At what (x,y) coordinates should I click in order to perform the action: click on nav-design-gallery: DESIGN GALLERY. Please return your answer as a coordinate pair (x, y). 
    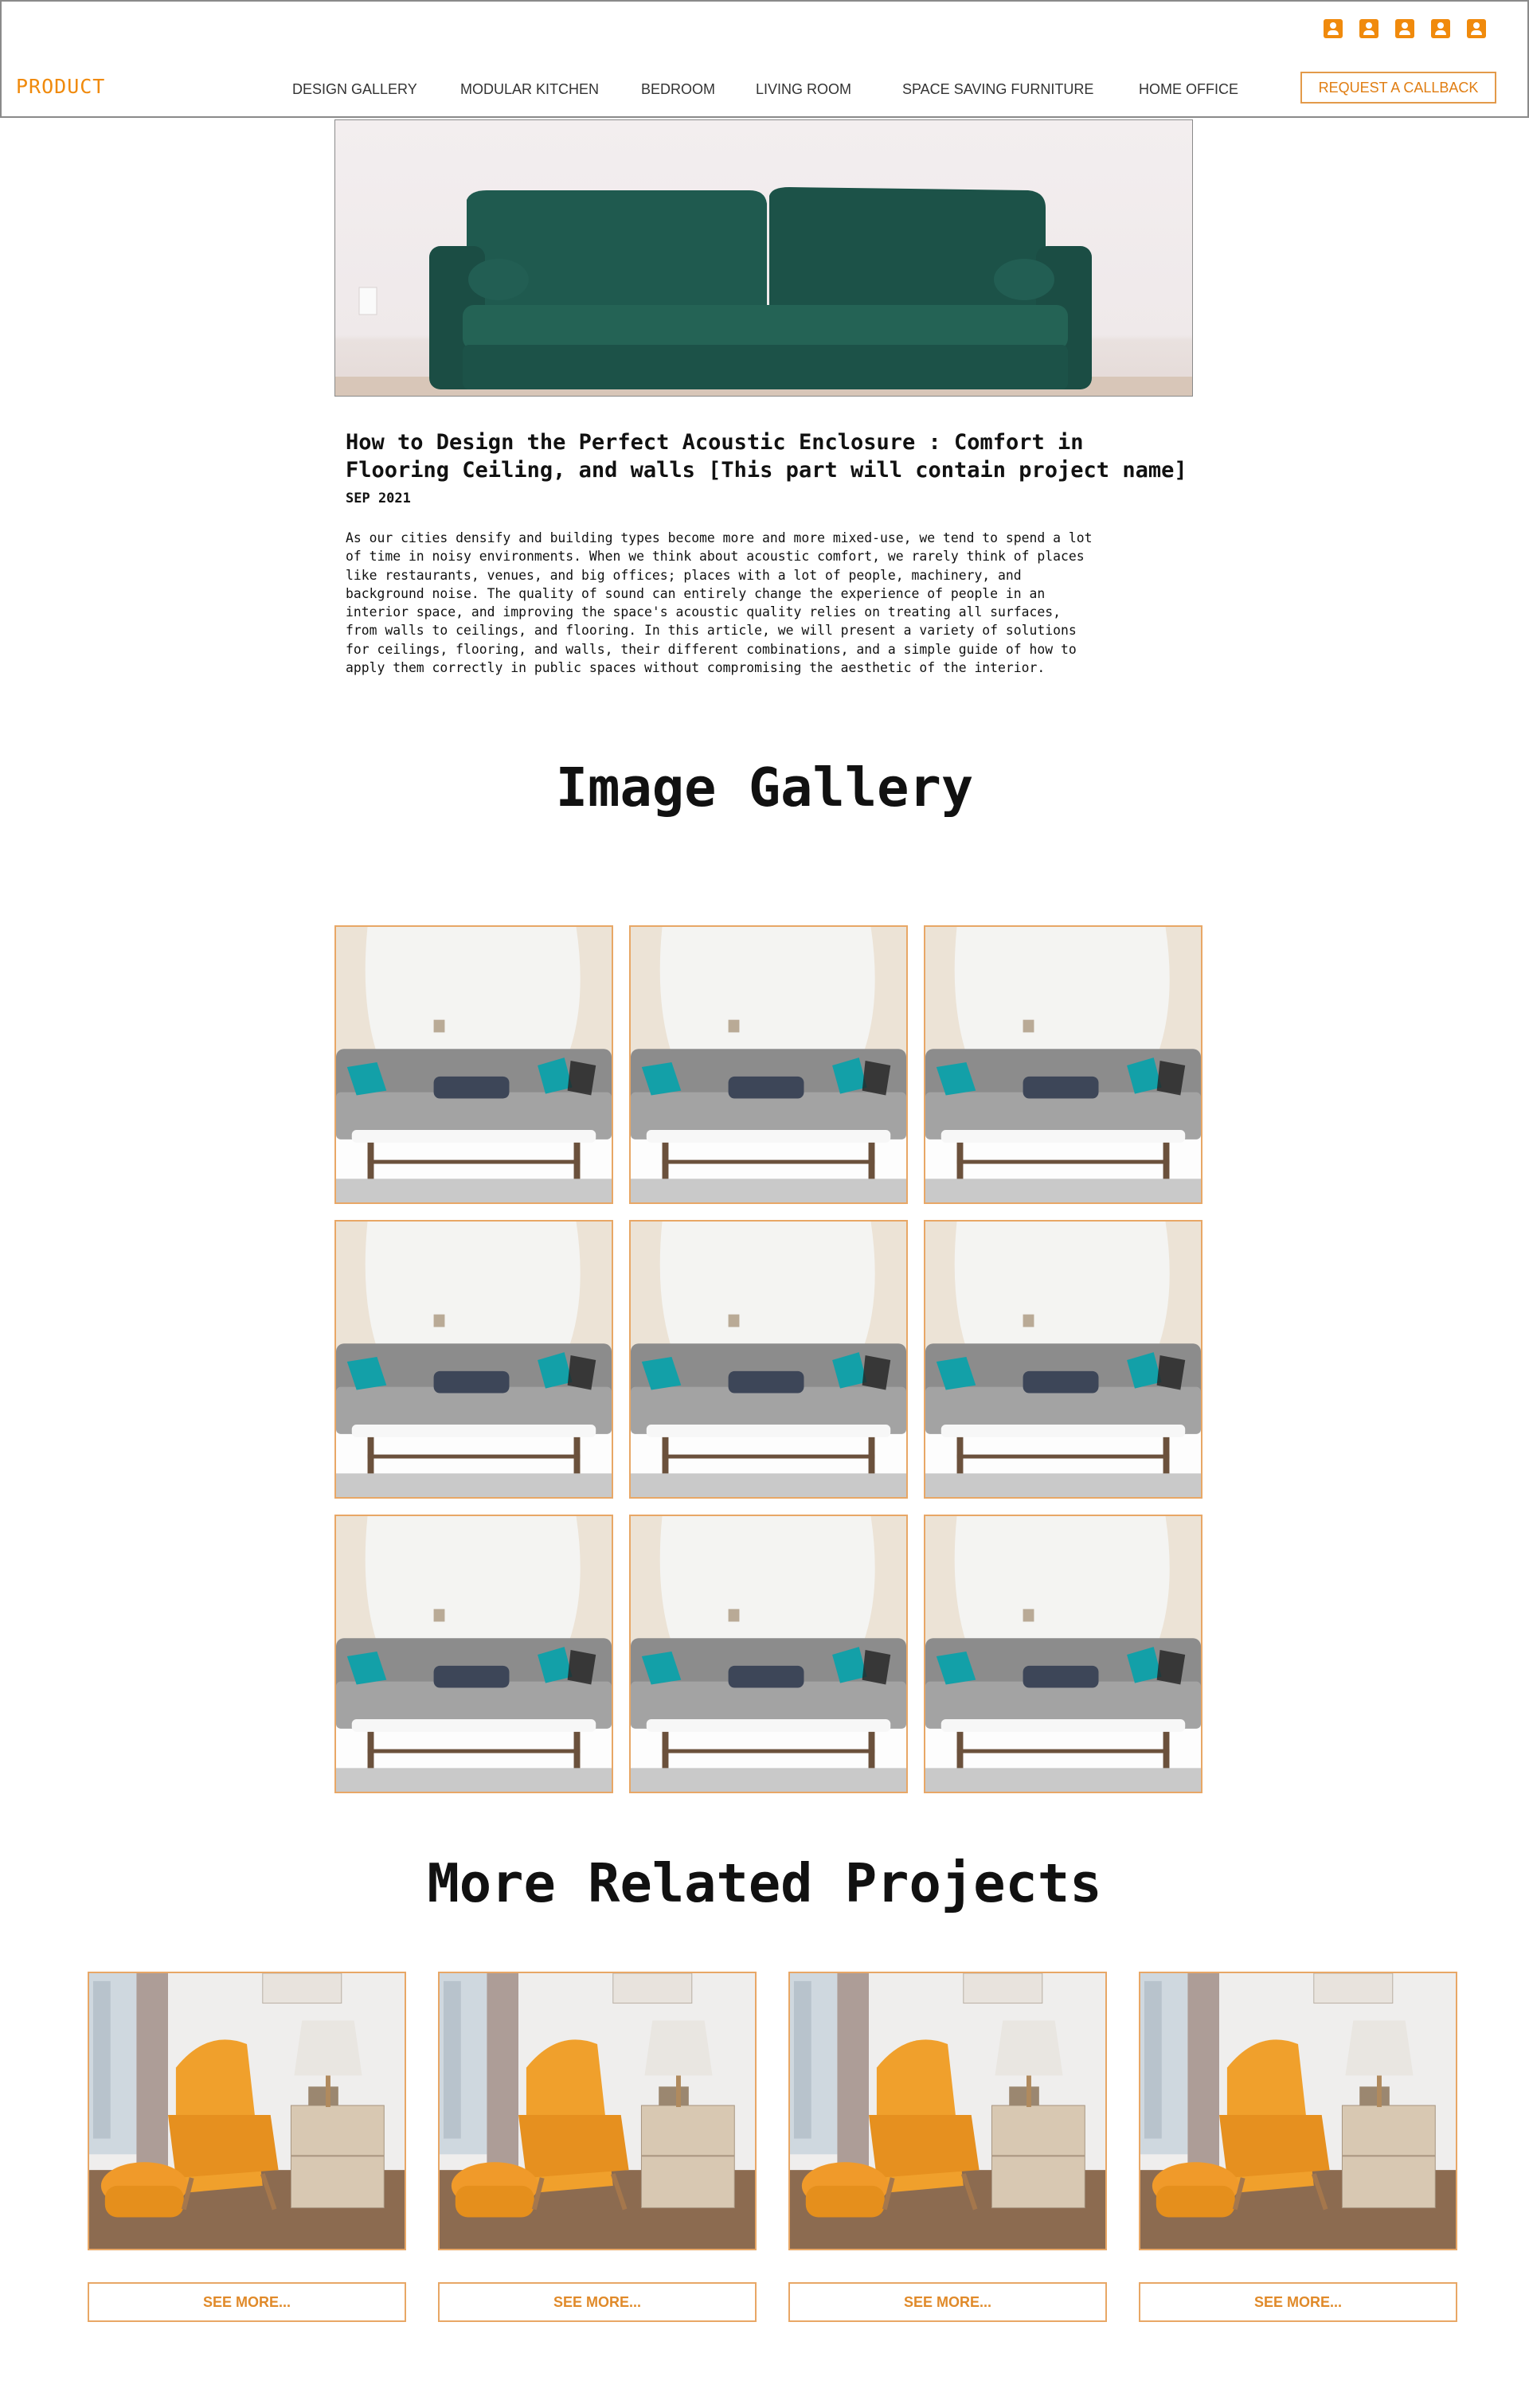
    Looking at the image, I should click on (354, 89).